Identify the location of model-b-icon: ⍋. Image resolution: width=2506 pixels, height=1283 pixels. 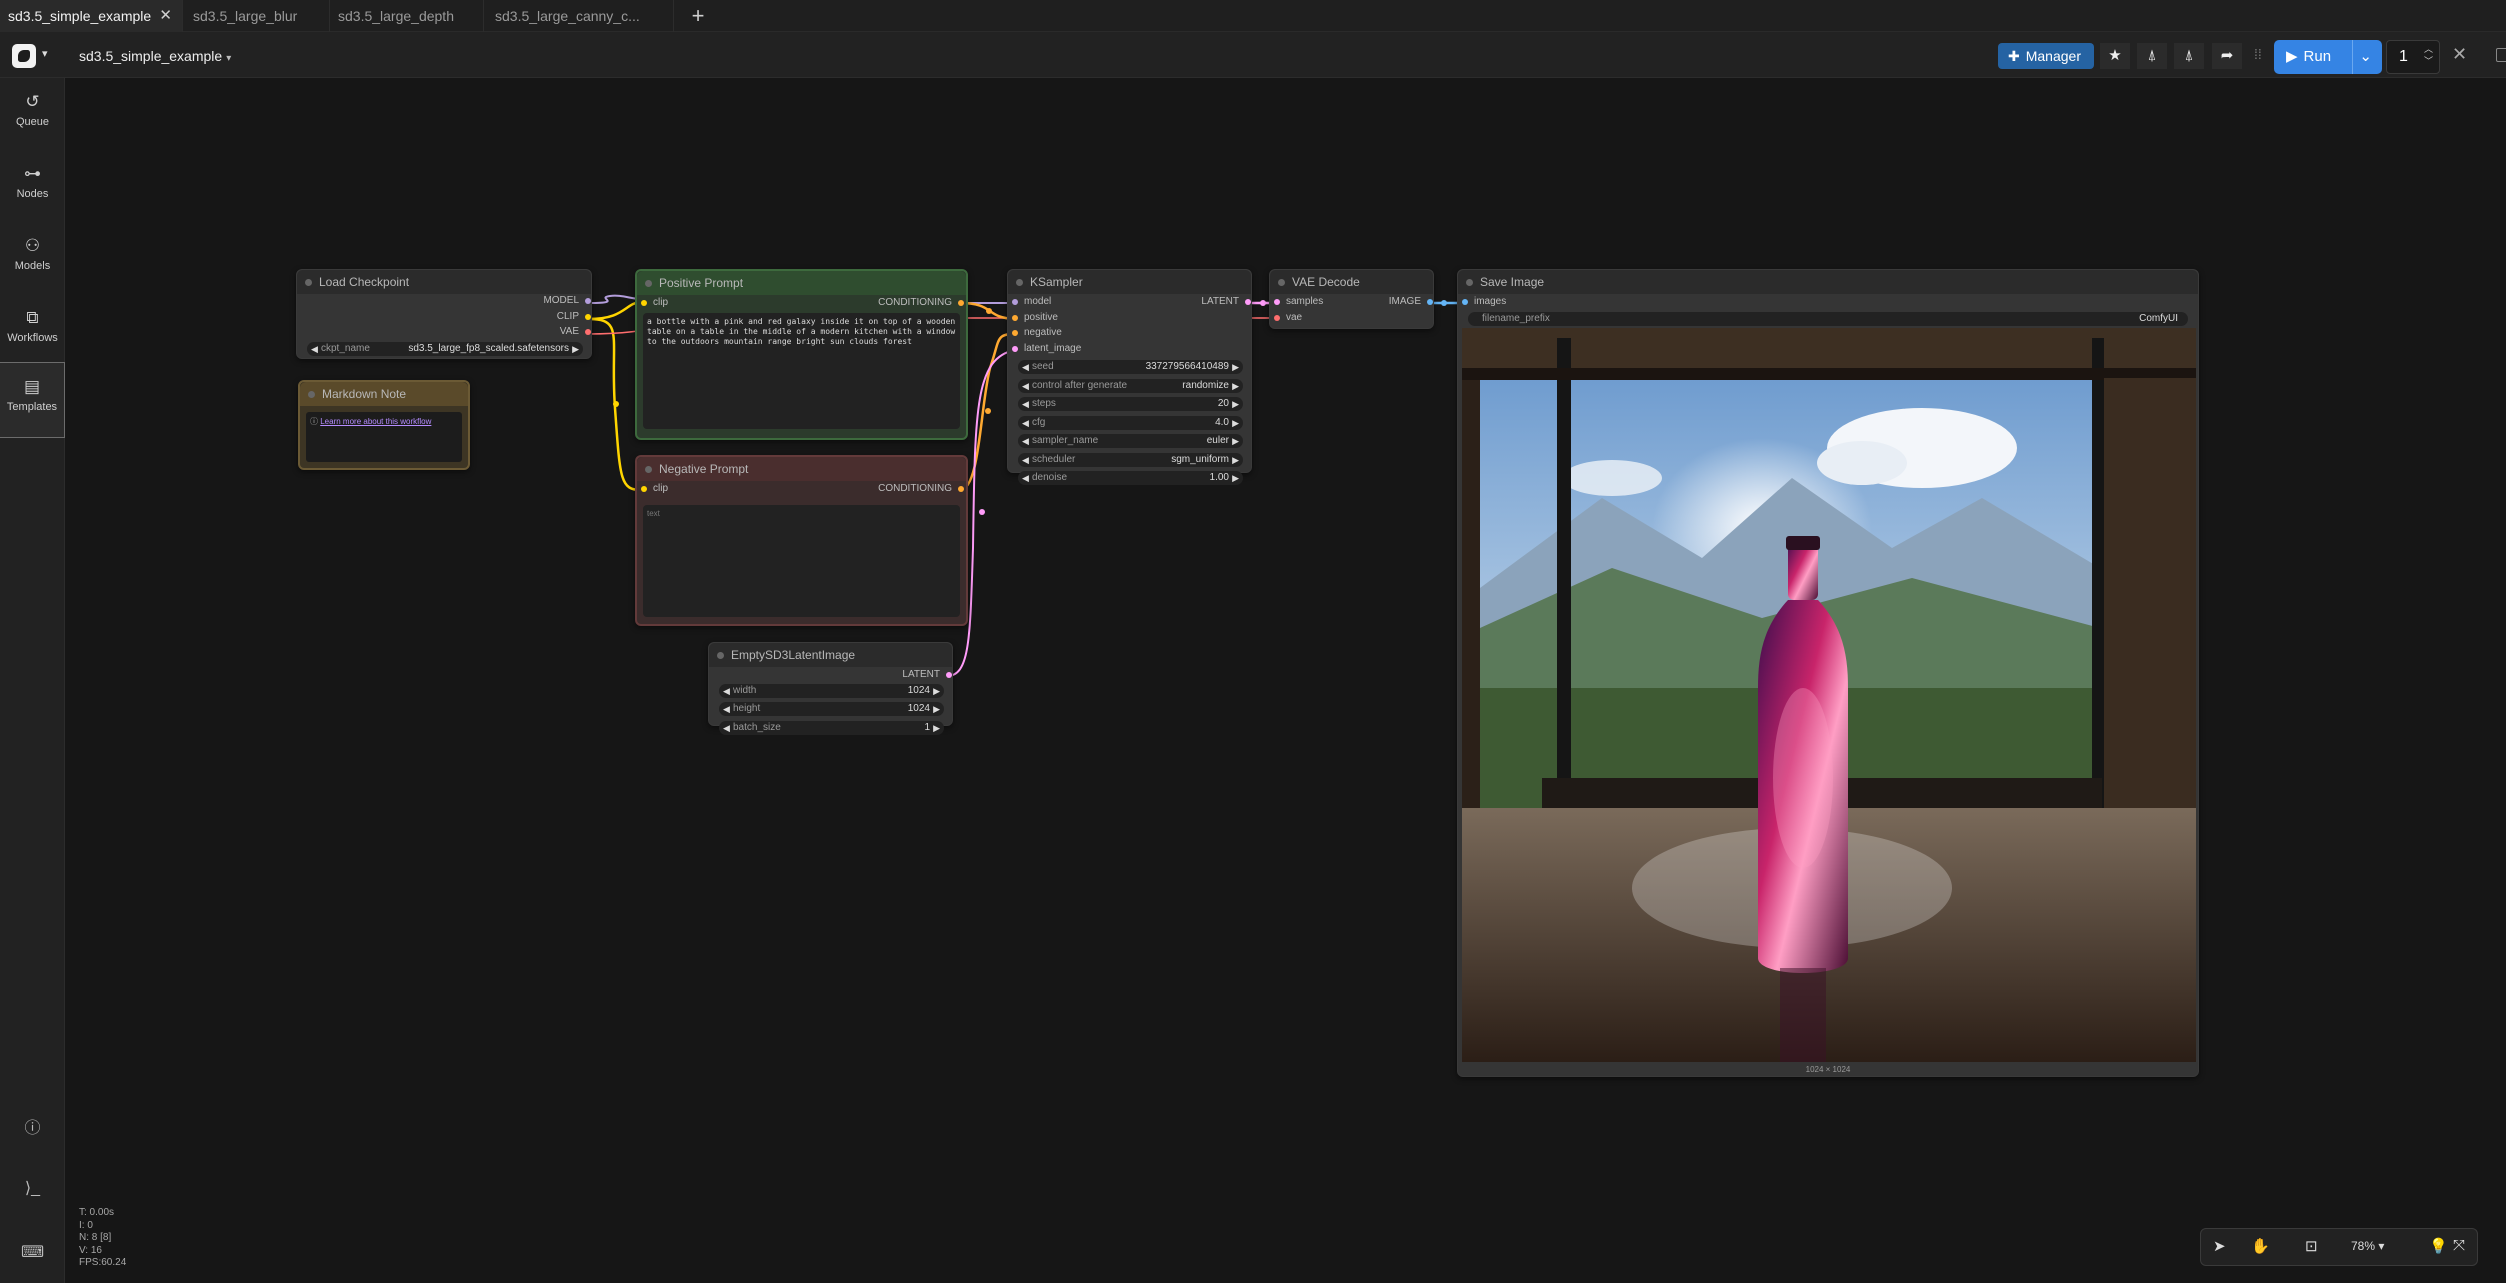
(2189, 56).